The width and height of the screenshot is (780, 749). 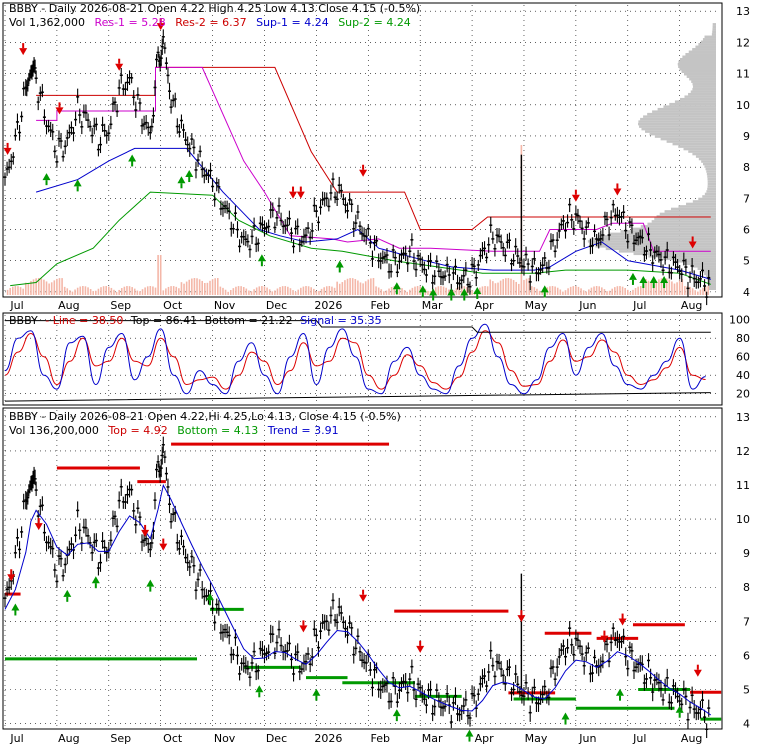 I want to click on y-tick-label: 13, so click(x=743, y=11).